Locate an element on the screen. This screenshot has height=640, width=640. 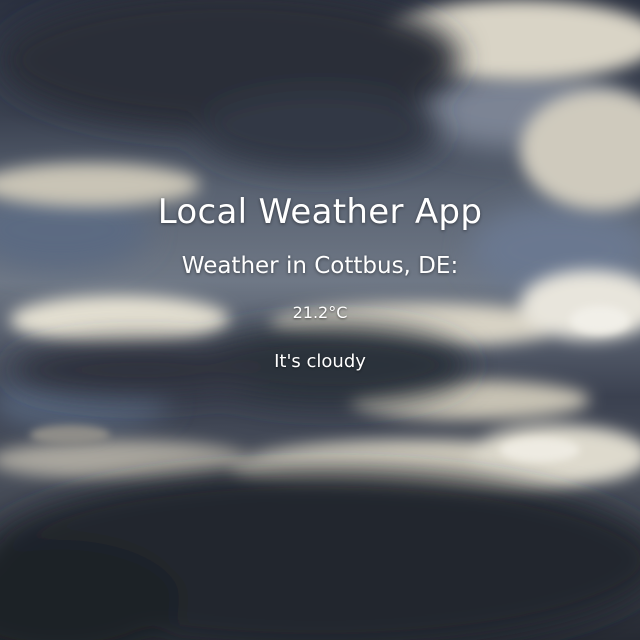
location-prefix: Weather in is located at coordinates (248, 266).